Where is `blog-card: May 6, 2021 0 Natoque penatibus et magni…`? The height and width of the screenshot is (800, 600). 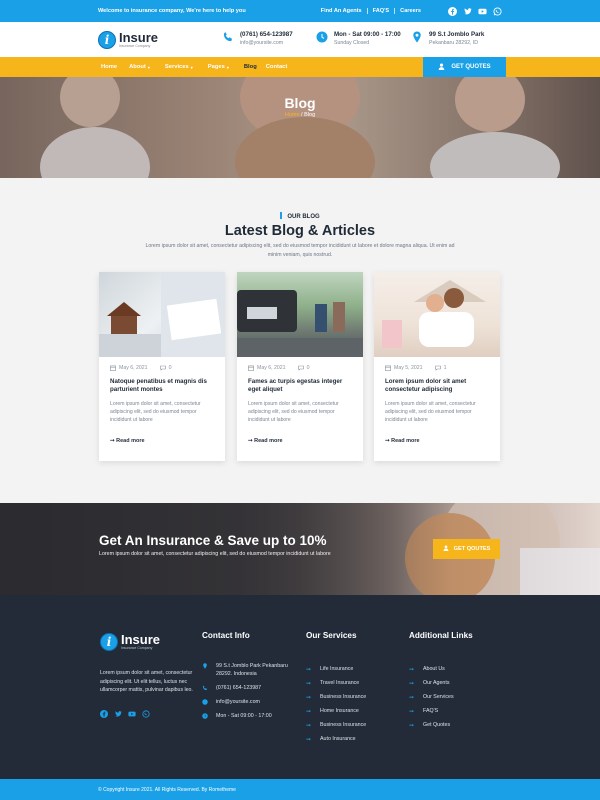 blog-card: May 6, 2021 0 Natoque penatibus et magni… is located at coordinates (162, 366).